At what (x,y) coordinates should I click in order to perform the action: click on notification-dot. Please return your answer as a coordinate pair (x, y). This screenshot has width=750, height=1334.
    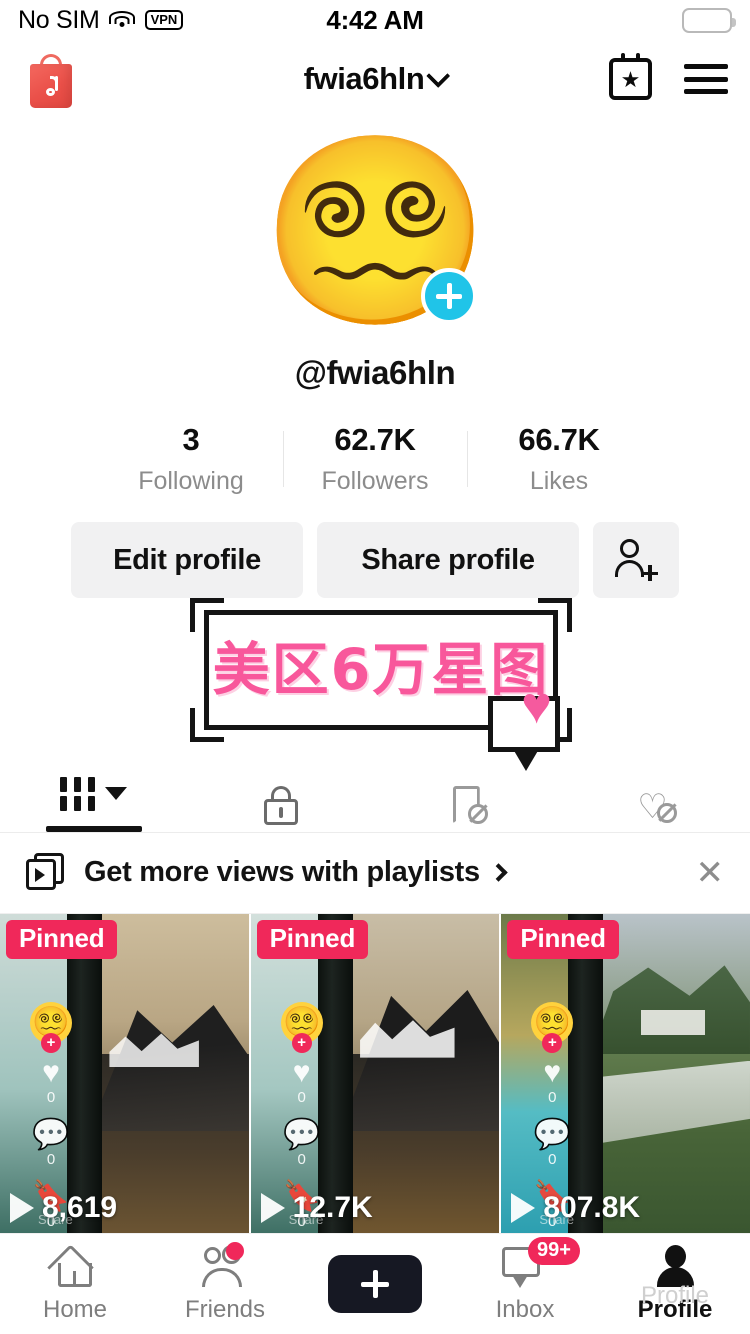
    Looking at the image, I should click on (235, 1250).